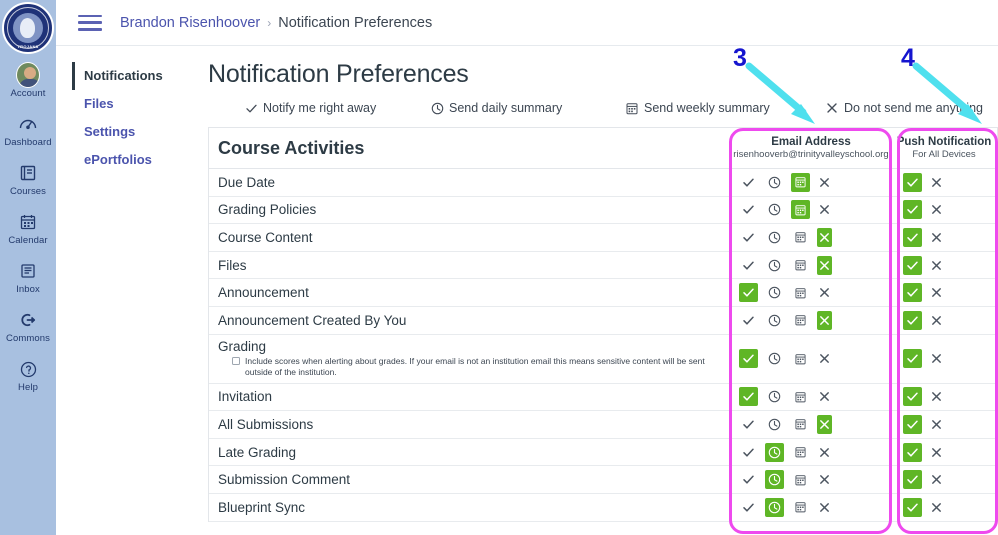  Describe the element at coordinates (470, 292) in the screenshot. I see `row-label: Announcement` at that location.